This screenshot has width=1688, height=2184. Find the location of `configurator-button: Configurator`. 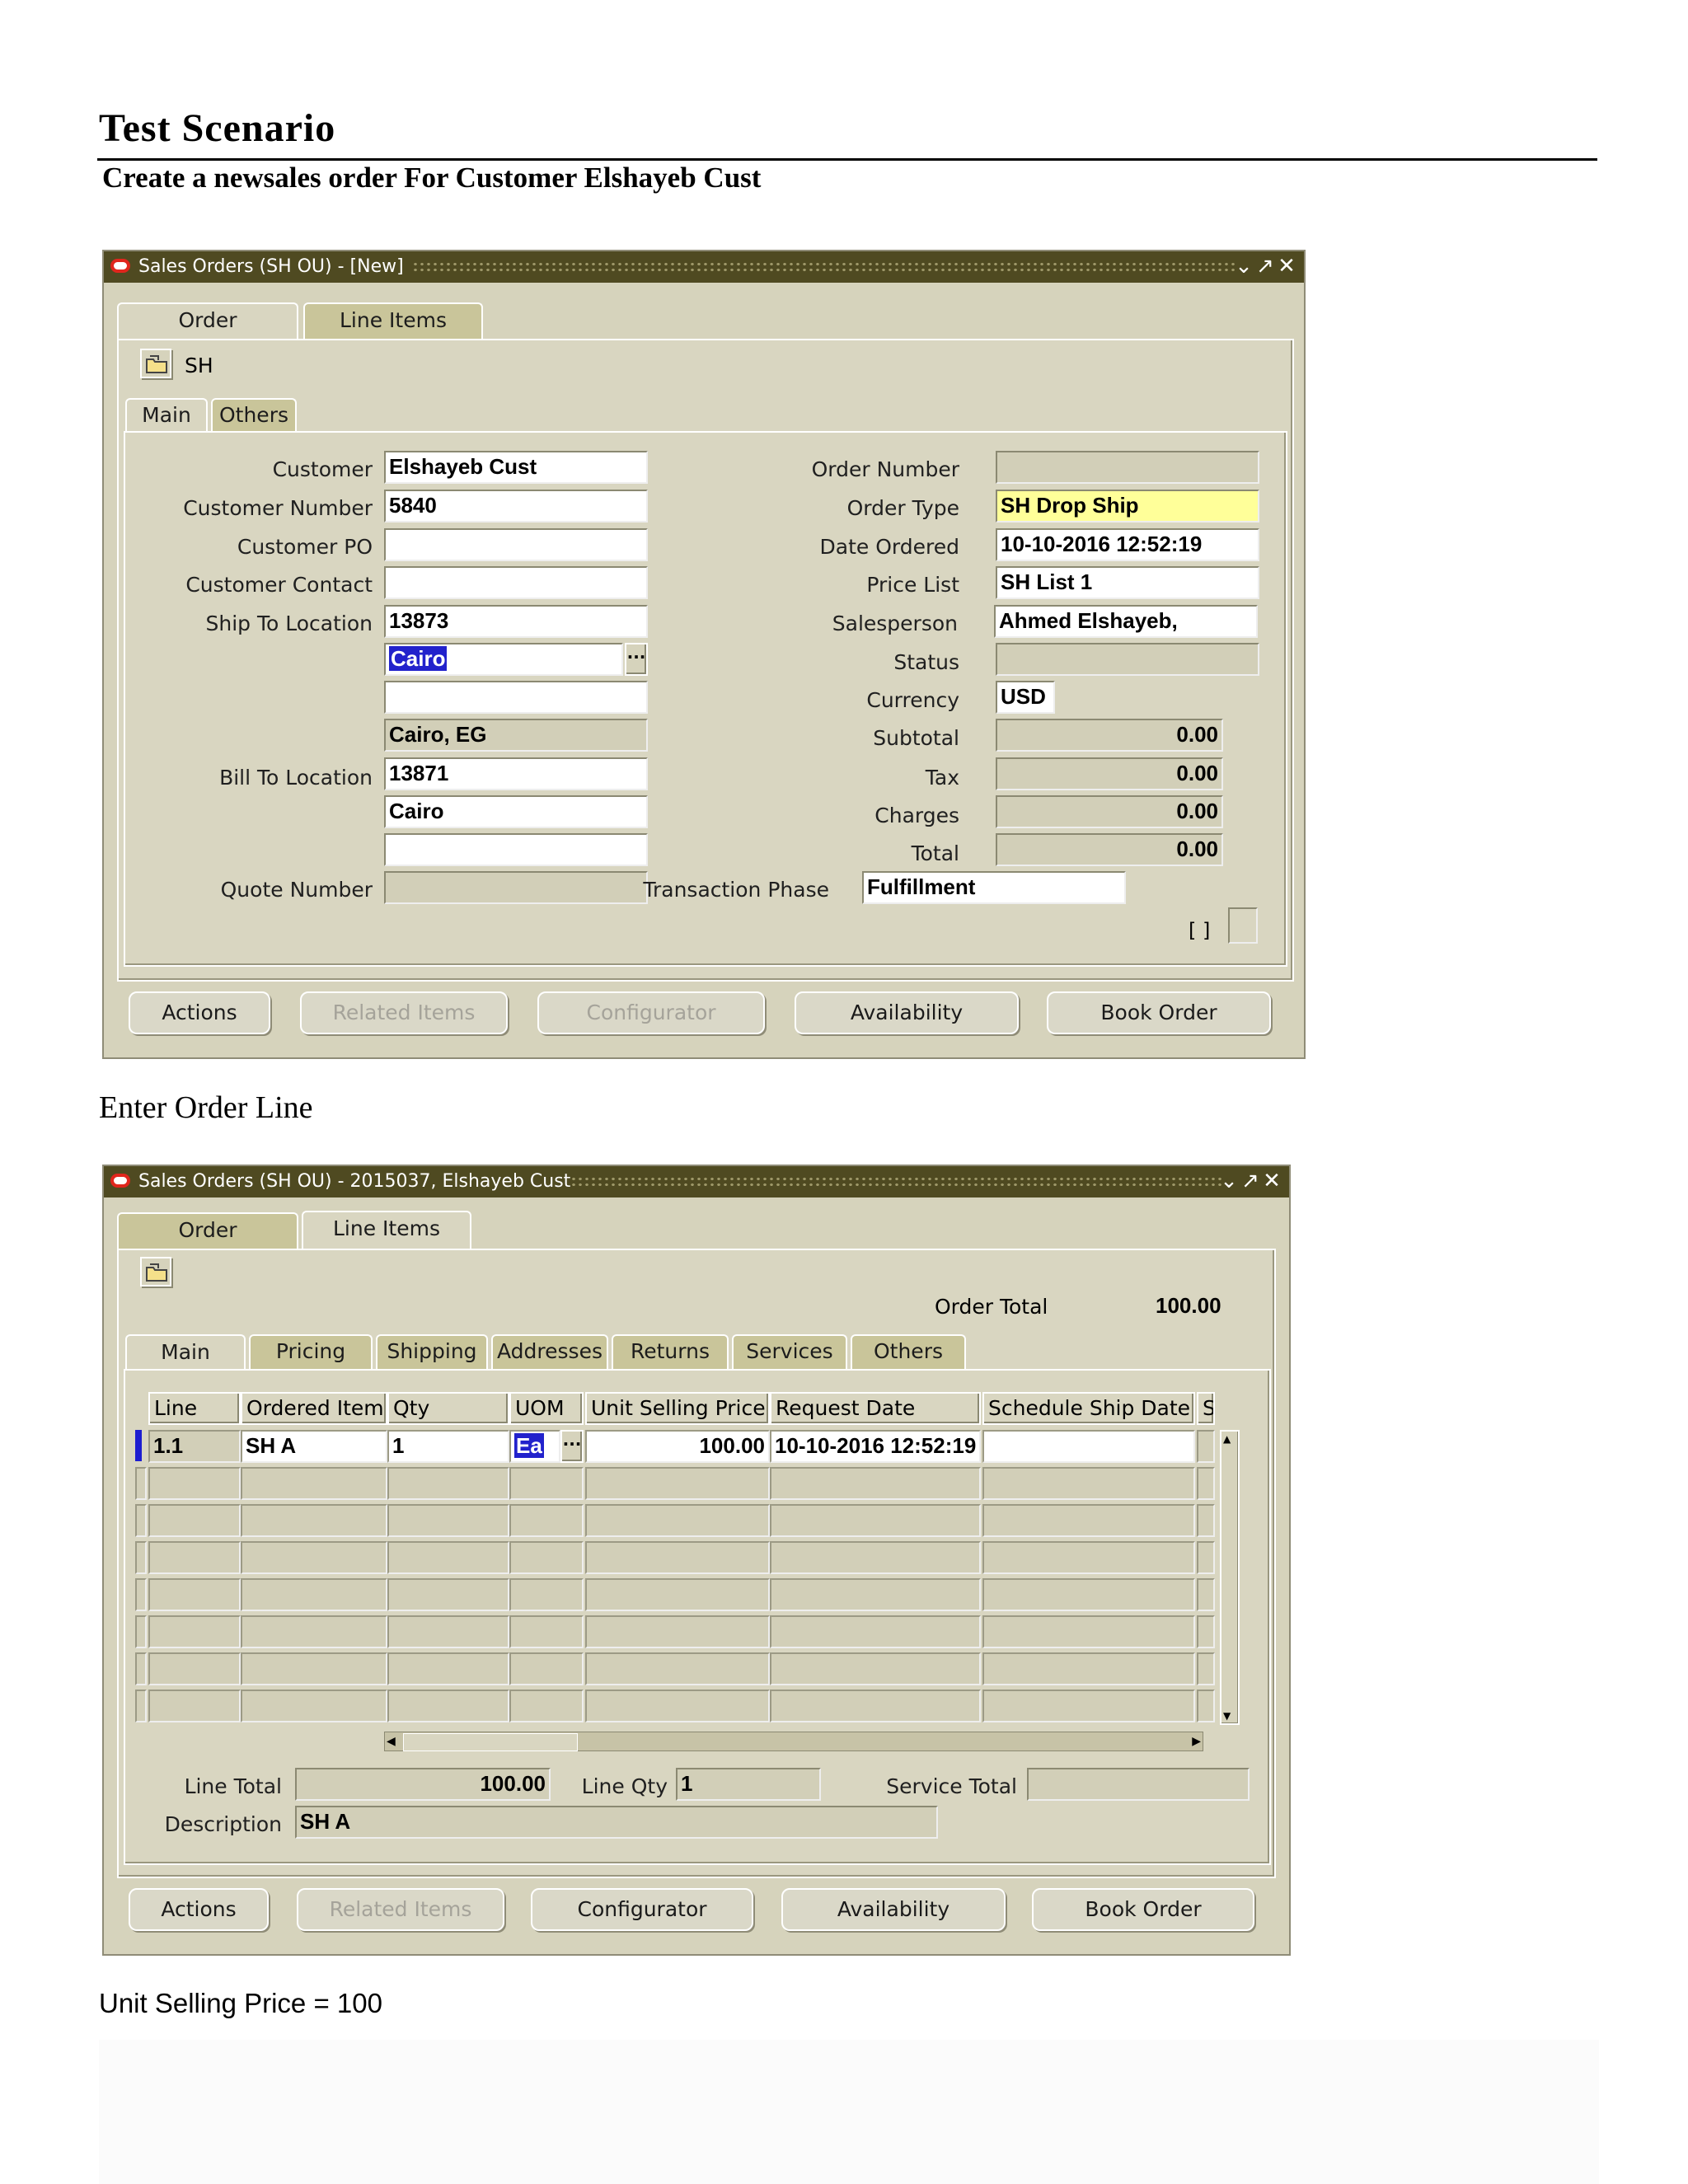

configurator-button: Configurator is located at coordinates (642, 1909).